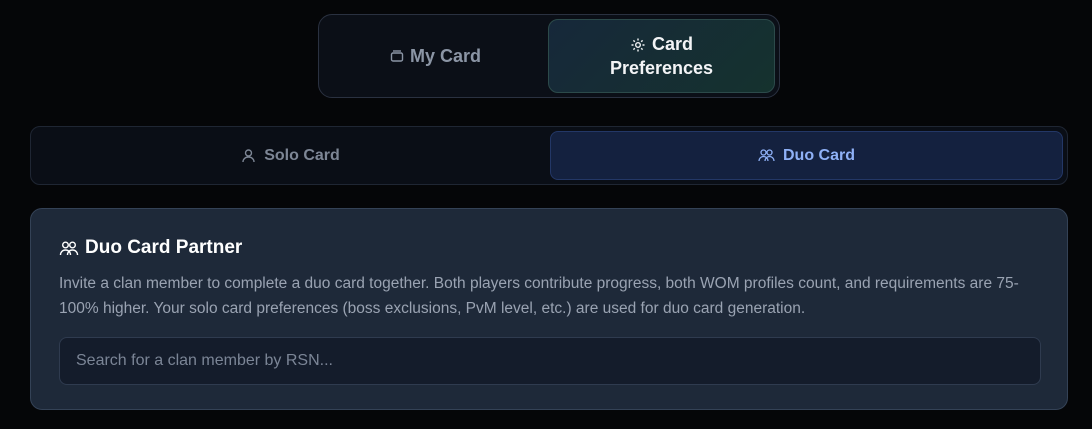 This screenshot has width=1092, height=429. I want to click on tab-card-preferences: Card Preferences, so click(661, 56).